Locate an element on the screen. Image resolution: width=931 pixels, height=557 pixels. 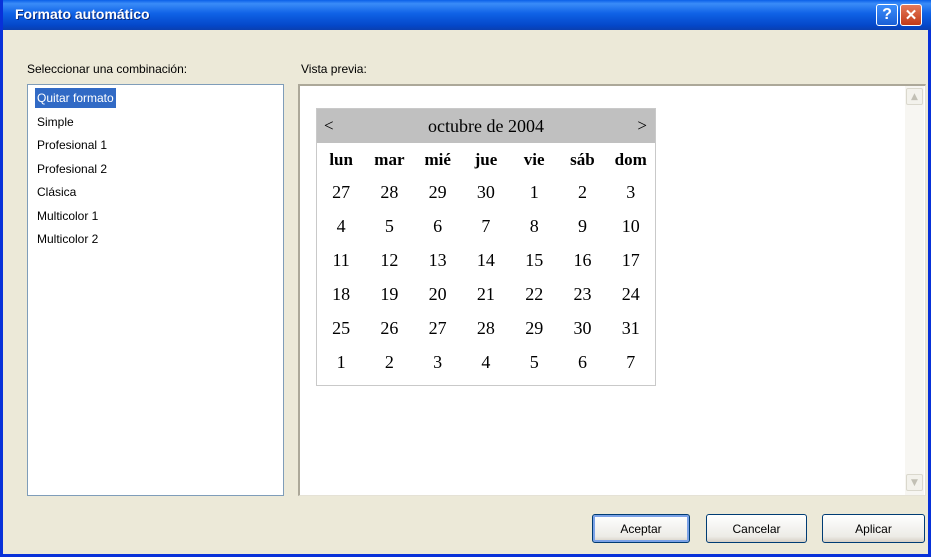
scheme-list-item: Quitar formato is located at coordinates (75, 98).